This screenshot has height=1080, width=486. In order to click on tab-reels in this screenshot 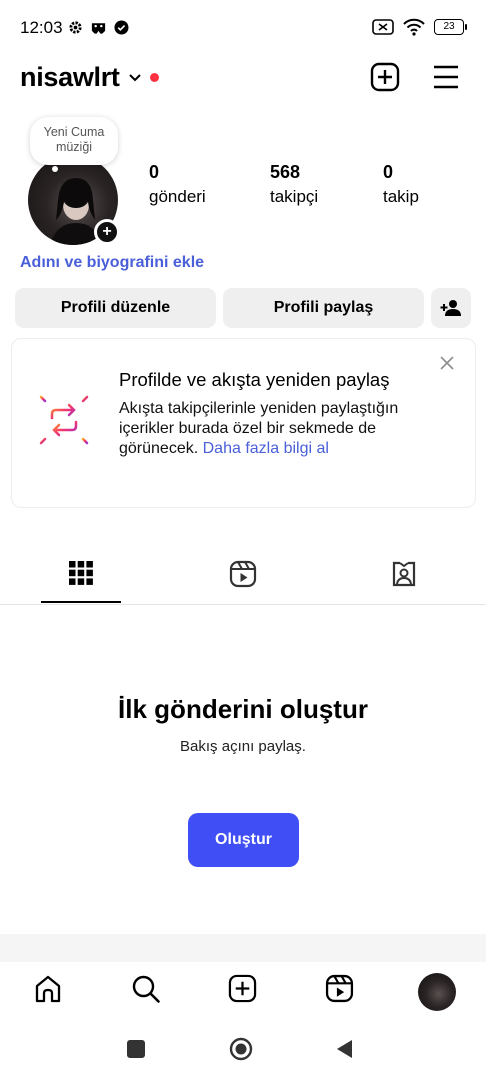, I will do `click(243, 574)`.